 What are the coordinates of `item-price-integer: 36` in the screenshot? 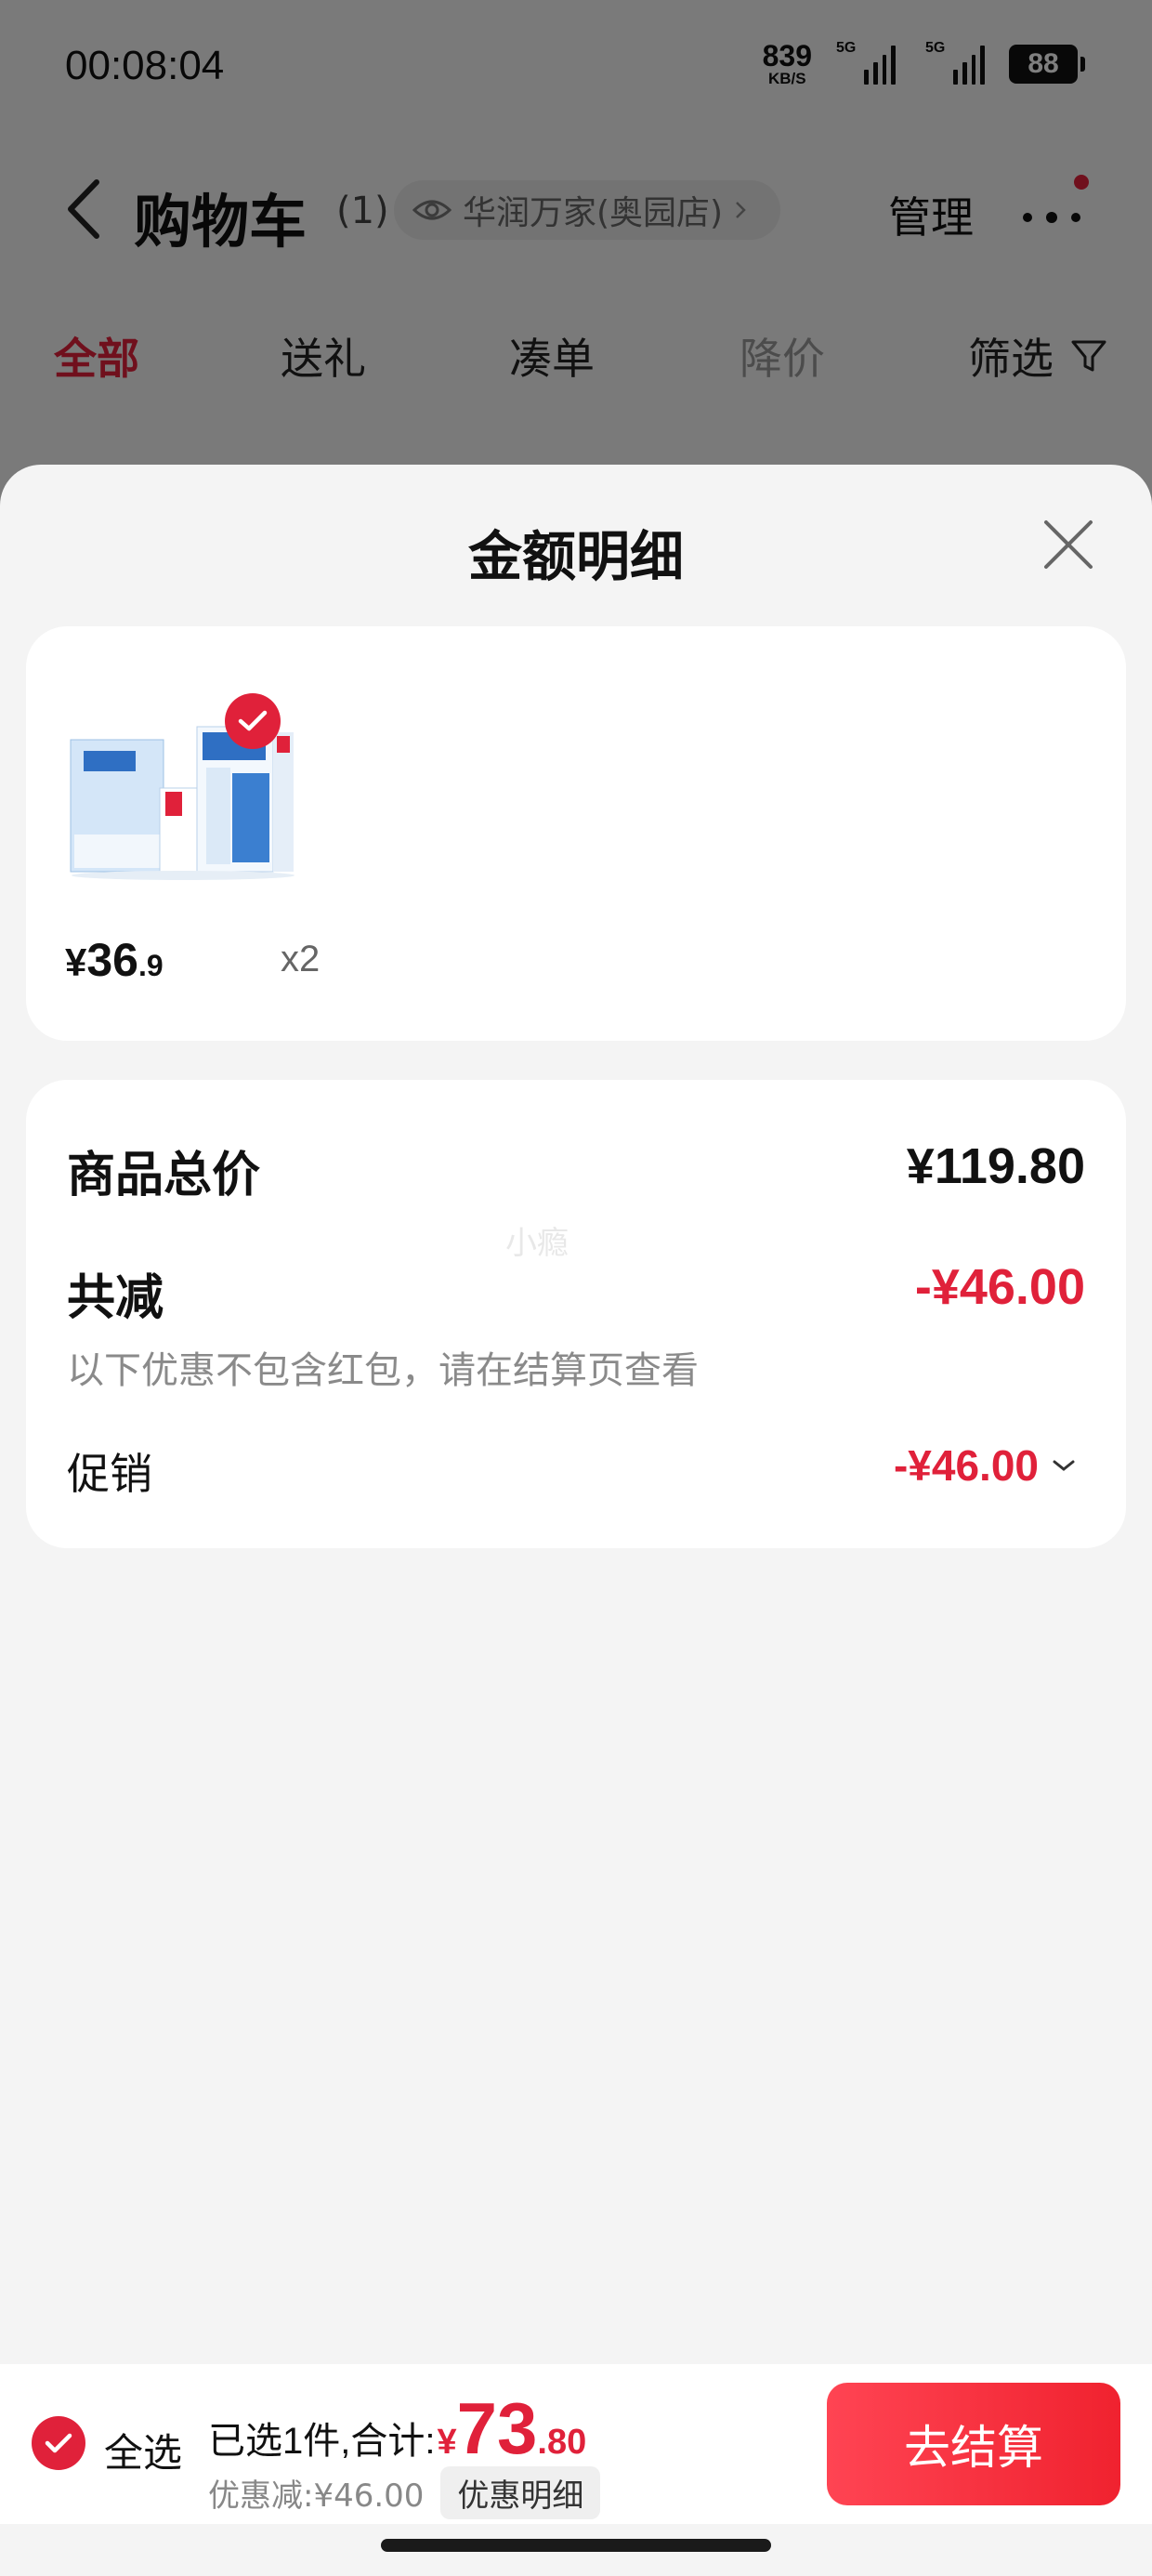 It's located at (112, 960).